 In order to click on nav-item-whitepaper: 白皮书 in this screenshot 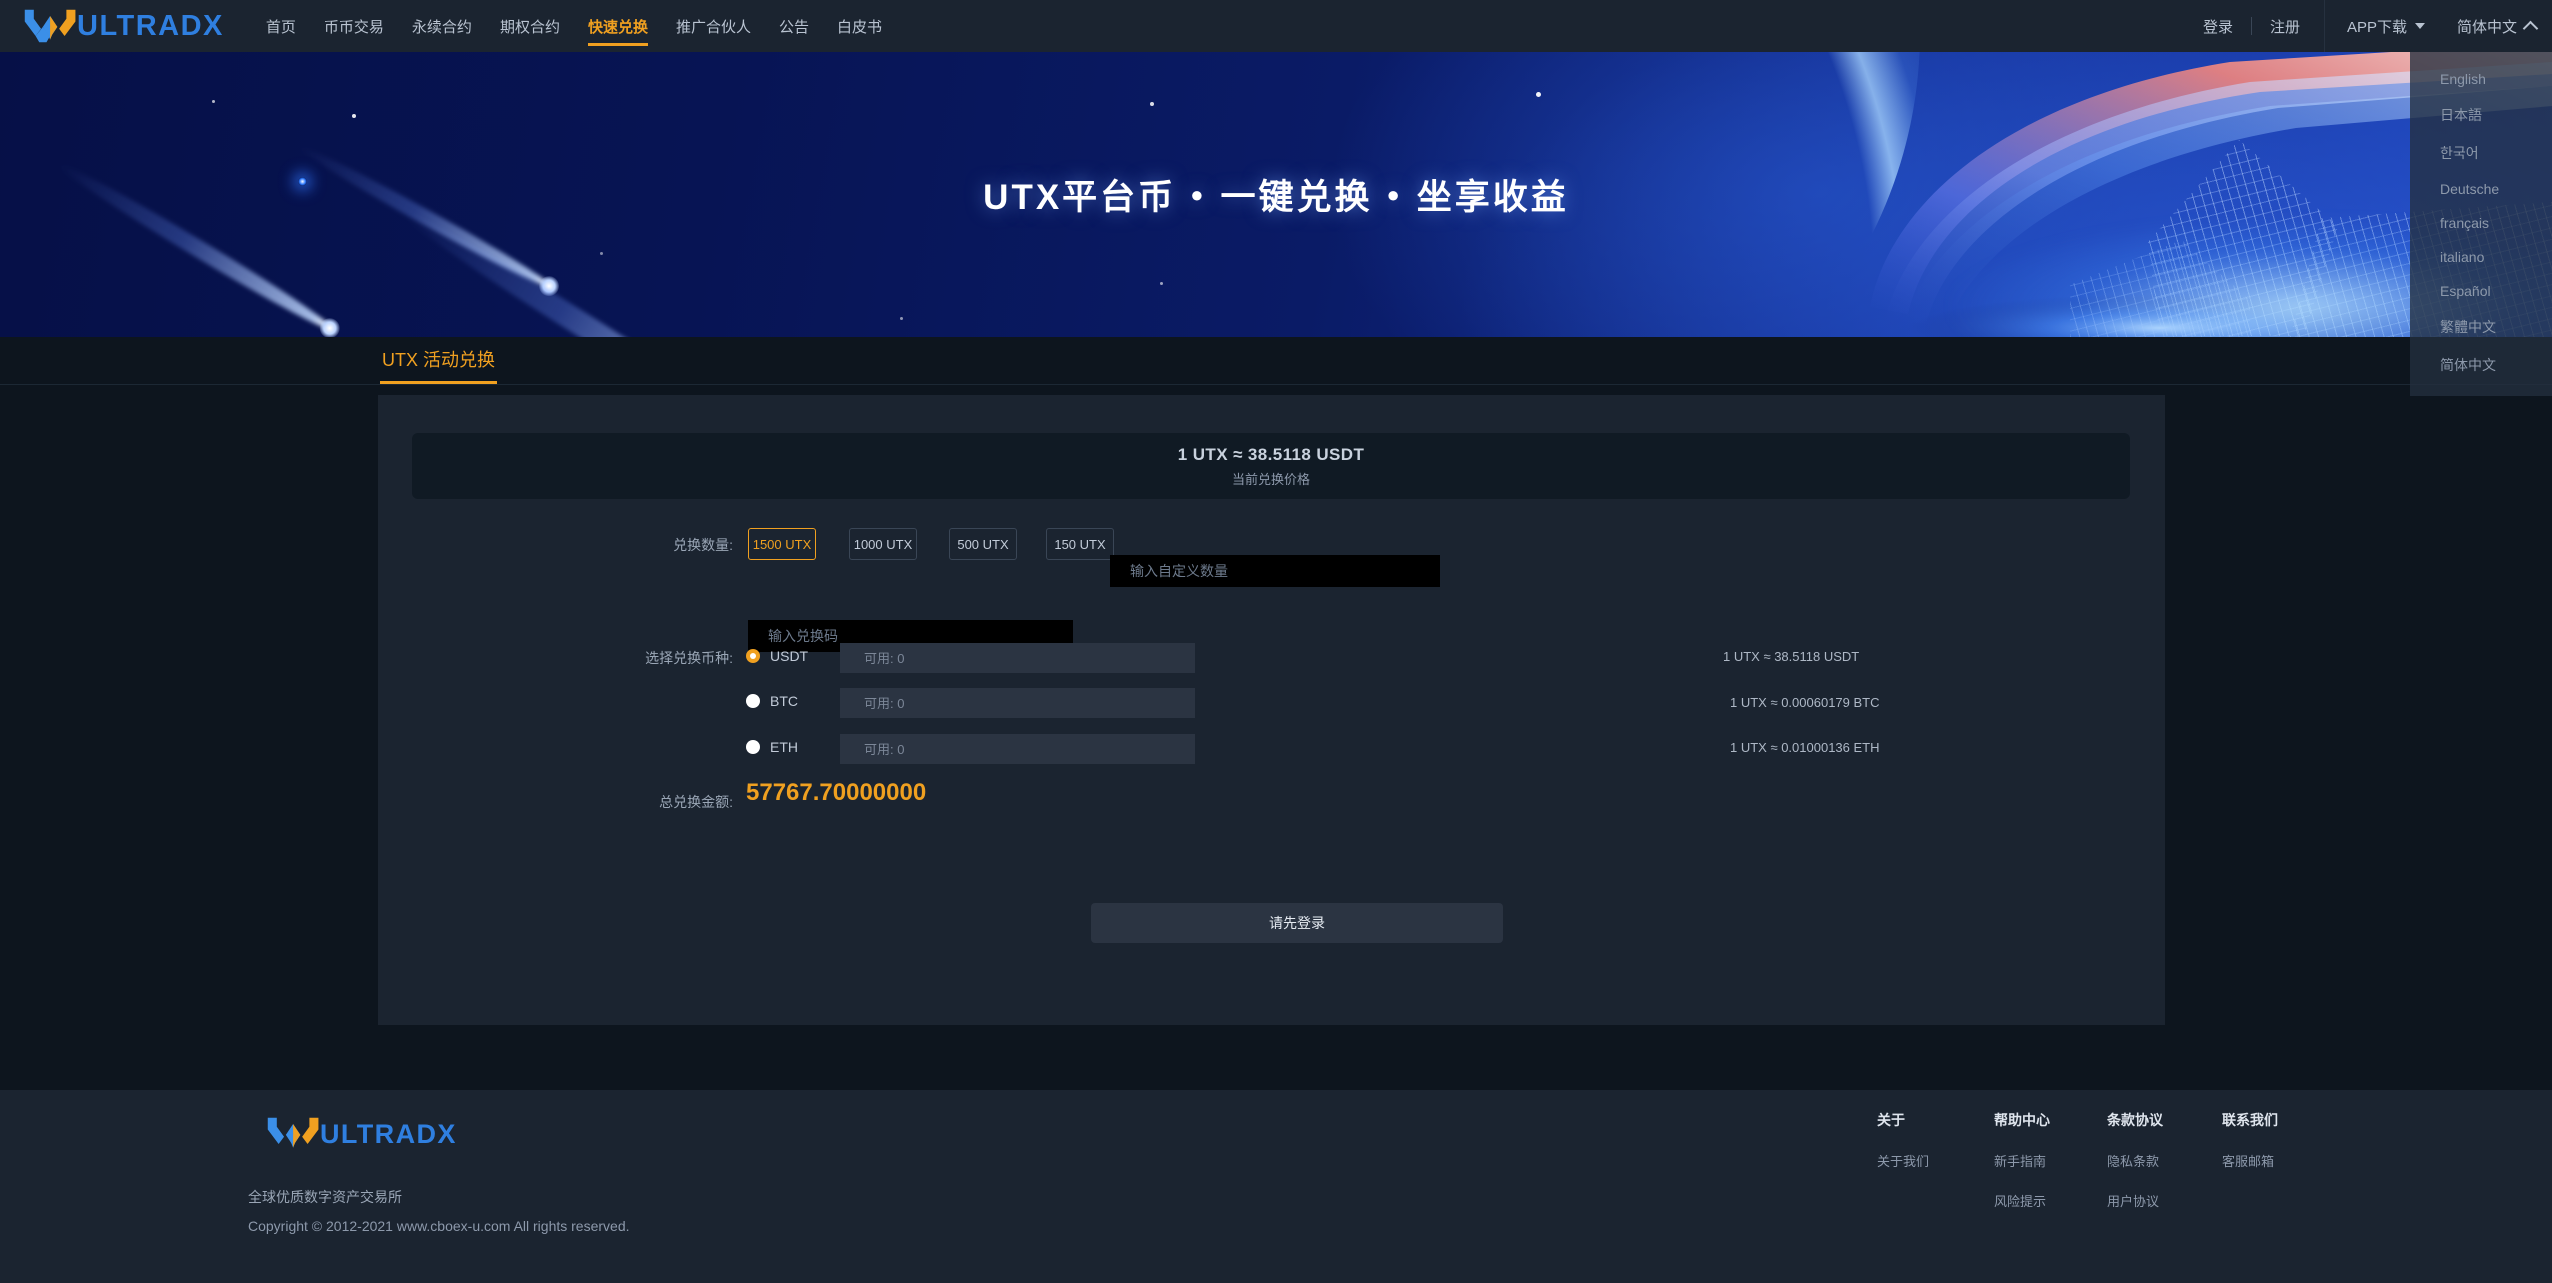, I will do `click(859, 26)`.